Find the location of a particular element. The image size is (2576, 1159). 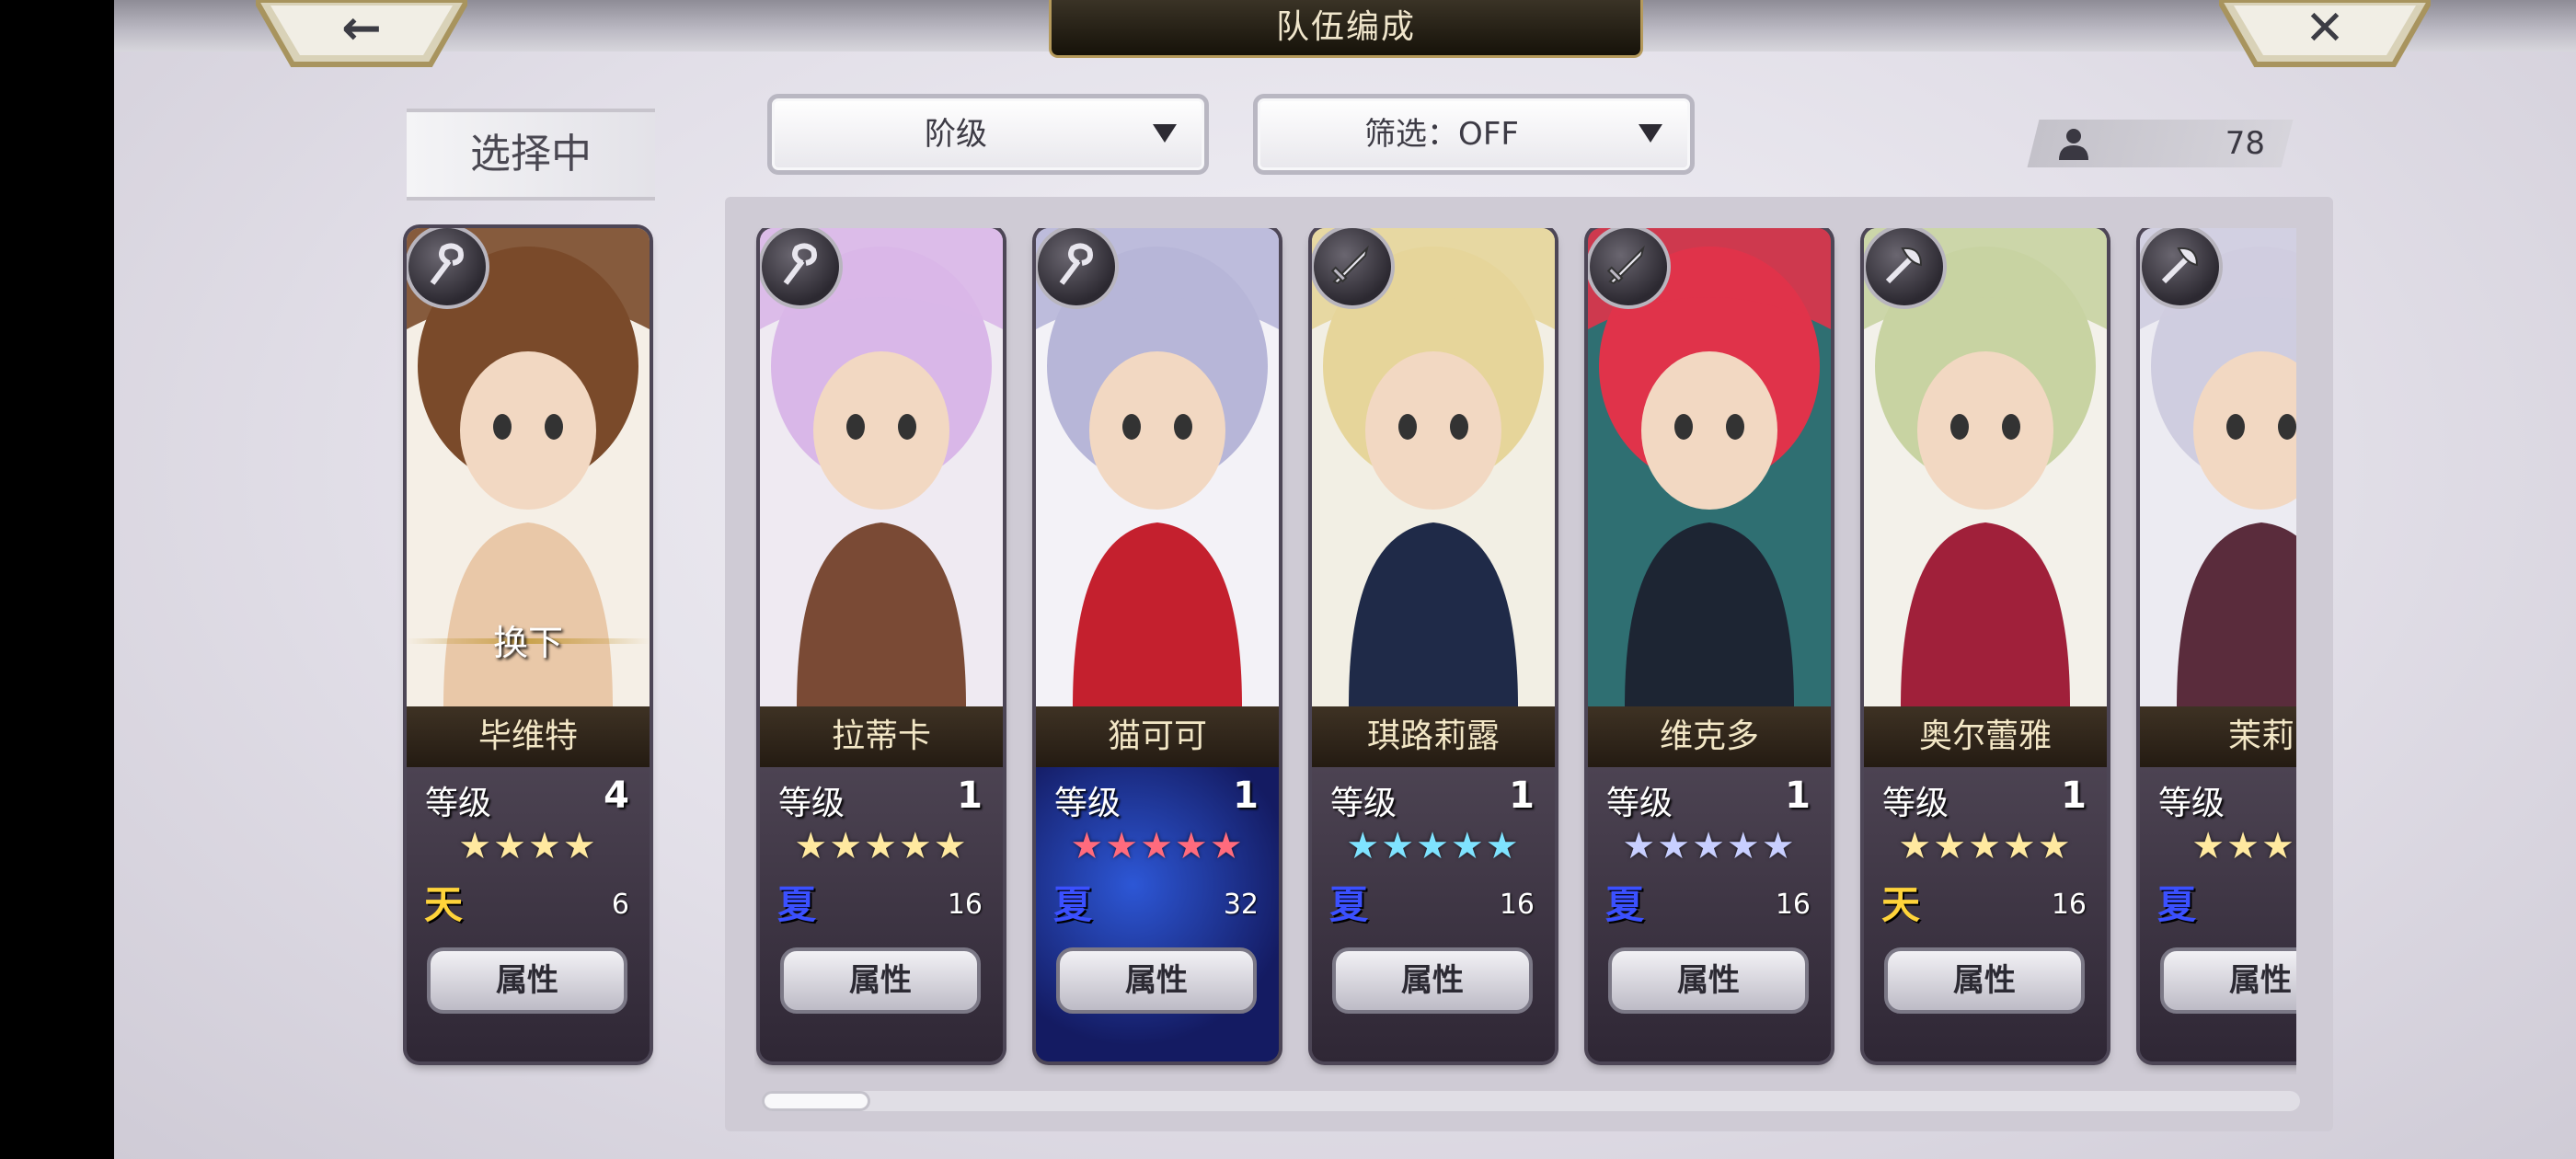

cost-value: 6 is located at coordinates (620, 905).